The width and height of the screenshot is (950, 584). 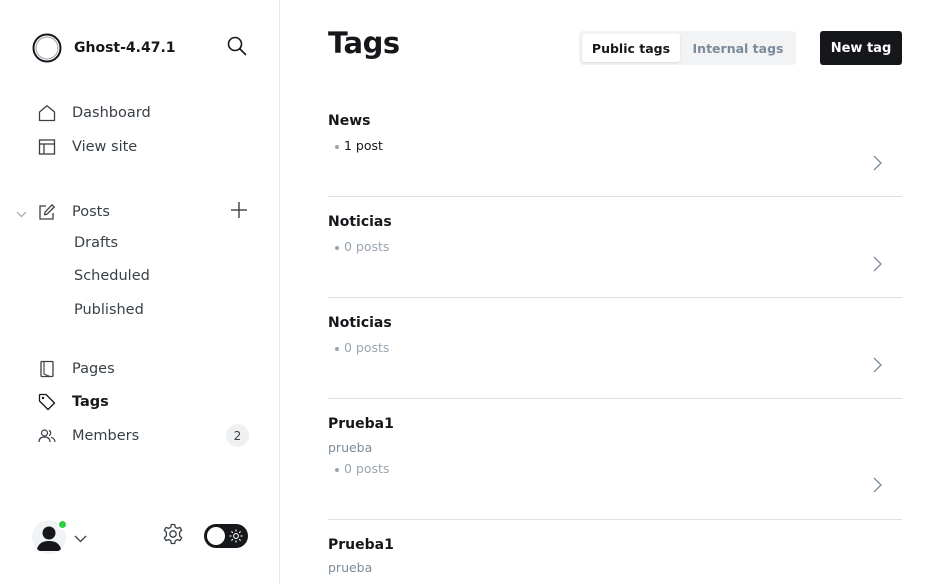 I want to click on sidebar-item-label: Tags, so click(x=90, y=402).